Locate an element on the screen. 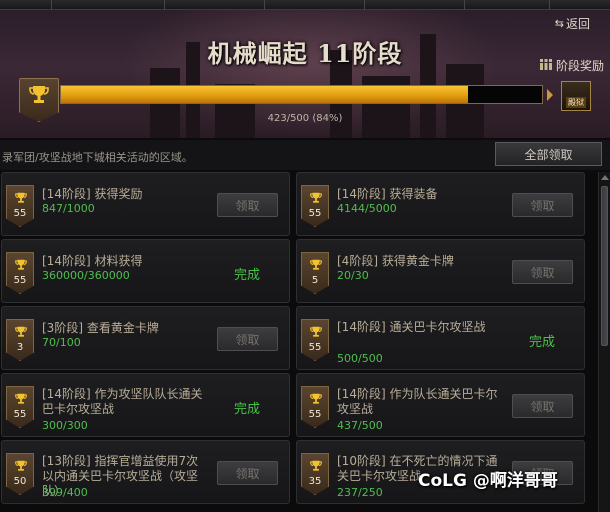 The image size is (610, 512). achievement-title: [14阶段] 通关巴卡尔攻坚战 is located at coordinates (411, 327).